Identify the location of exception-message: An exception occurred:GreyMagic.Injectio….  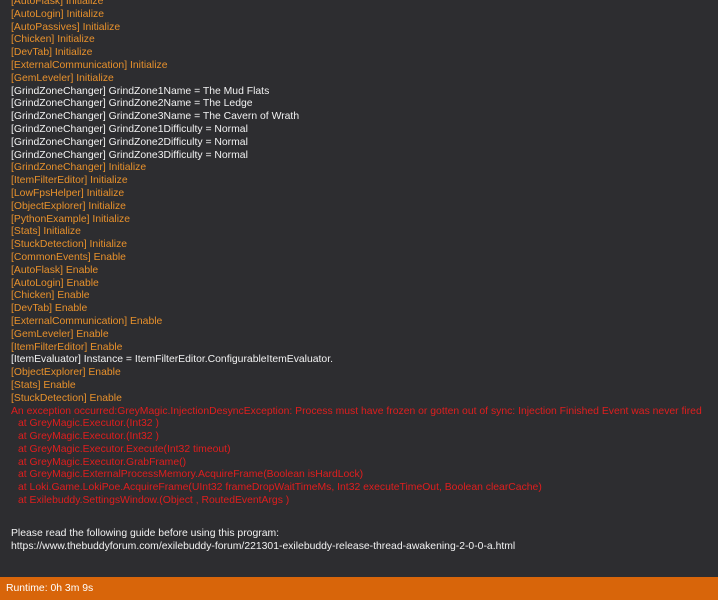
(356, 411).